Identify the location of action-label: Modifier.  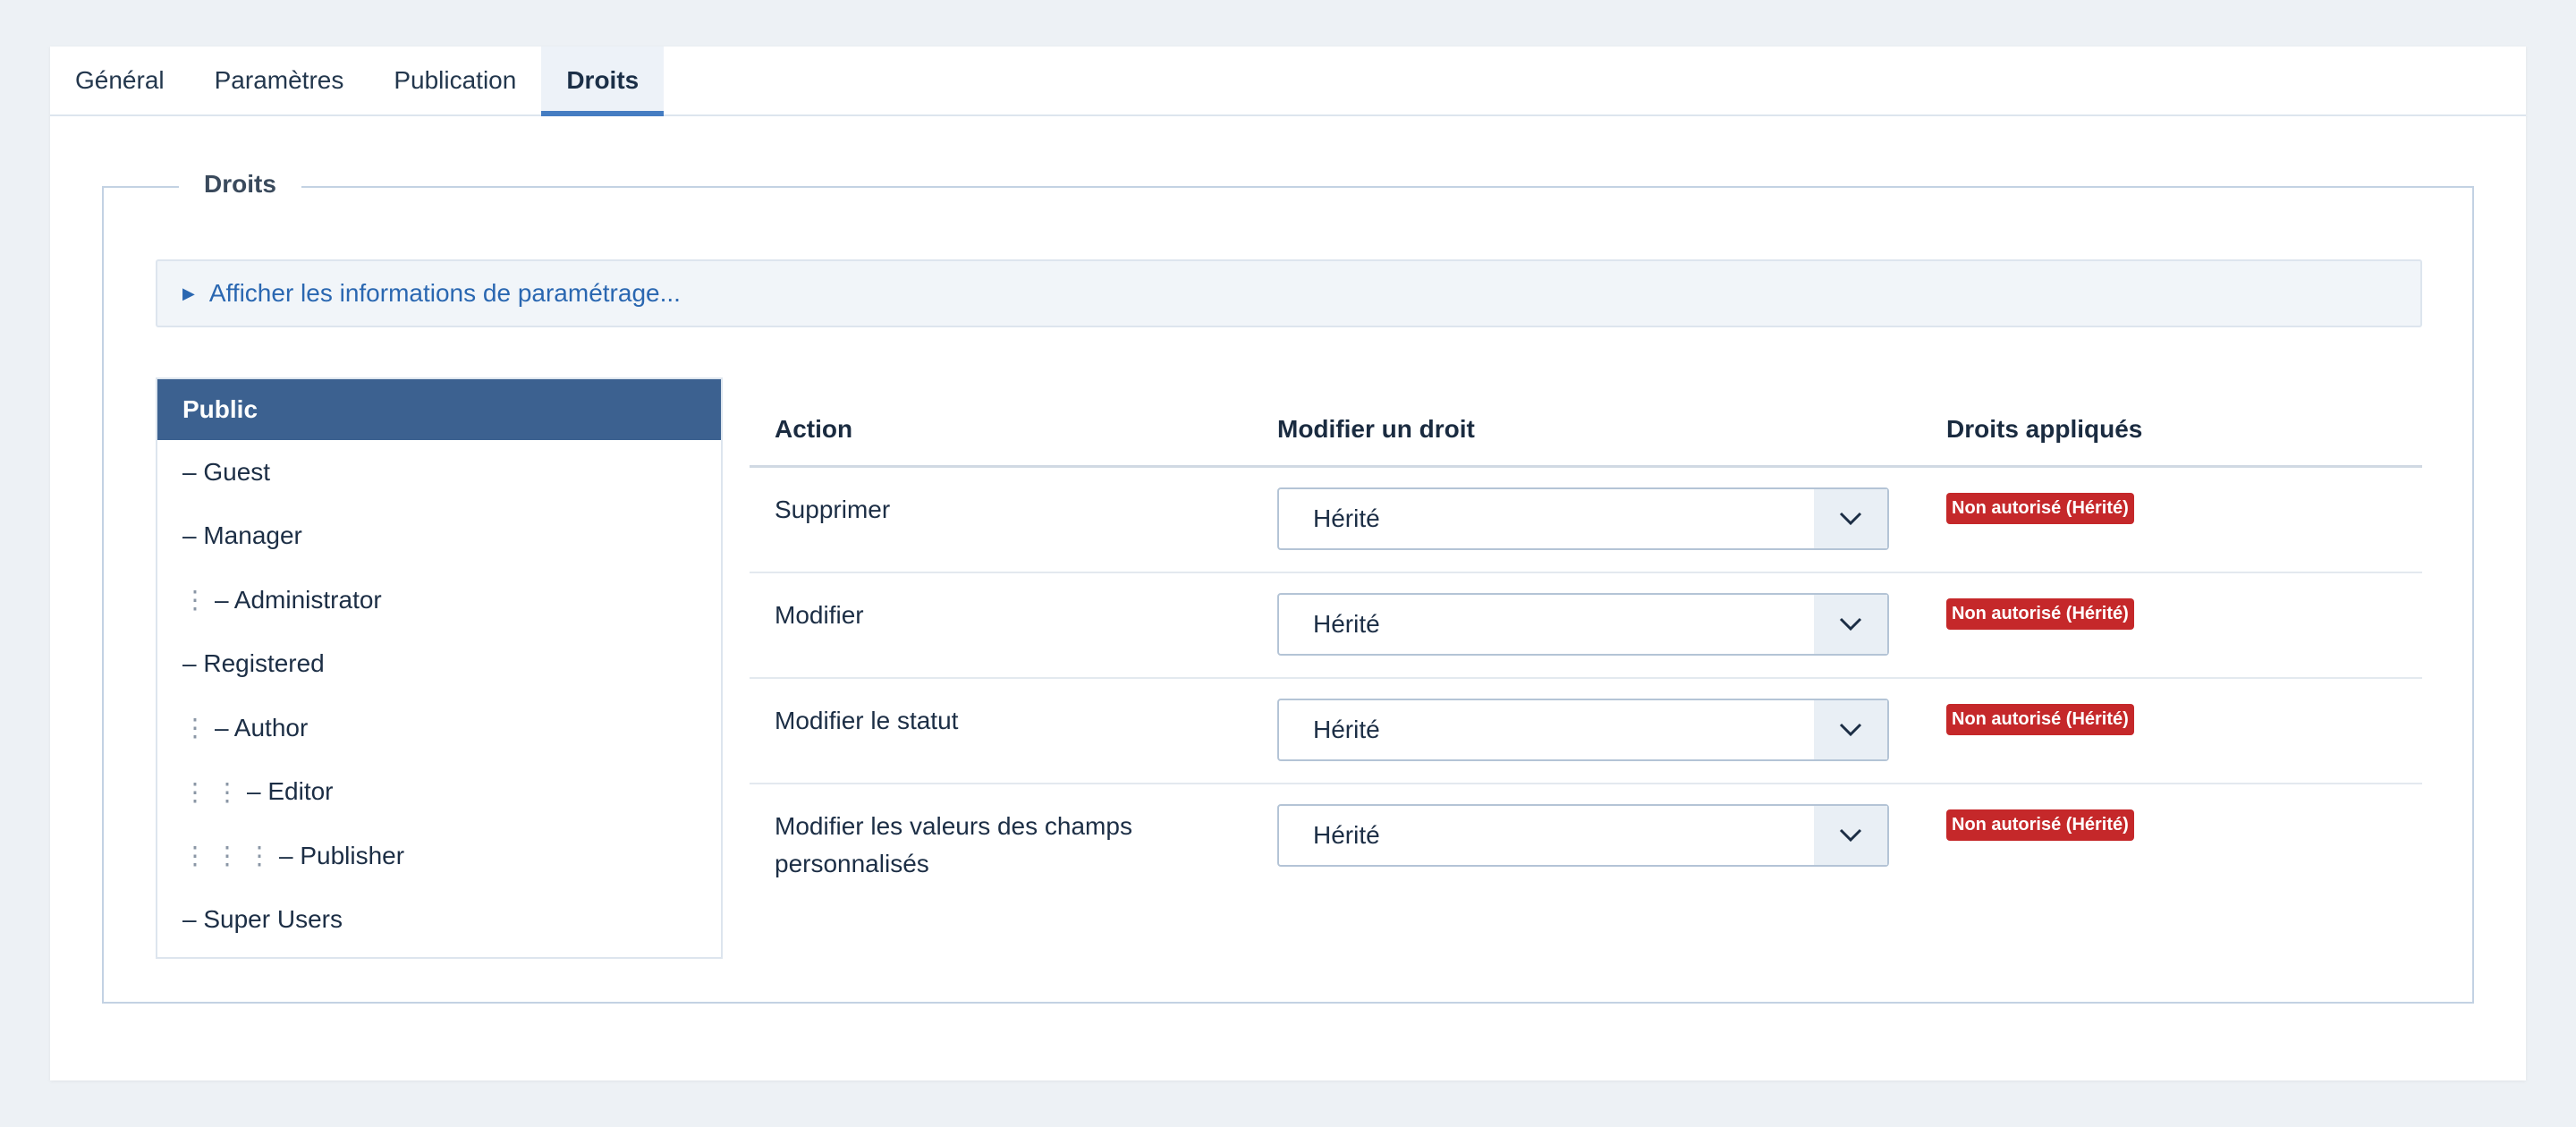
(819, 615).